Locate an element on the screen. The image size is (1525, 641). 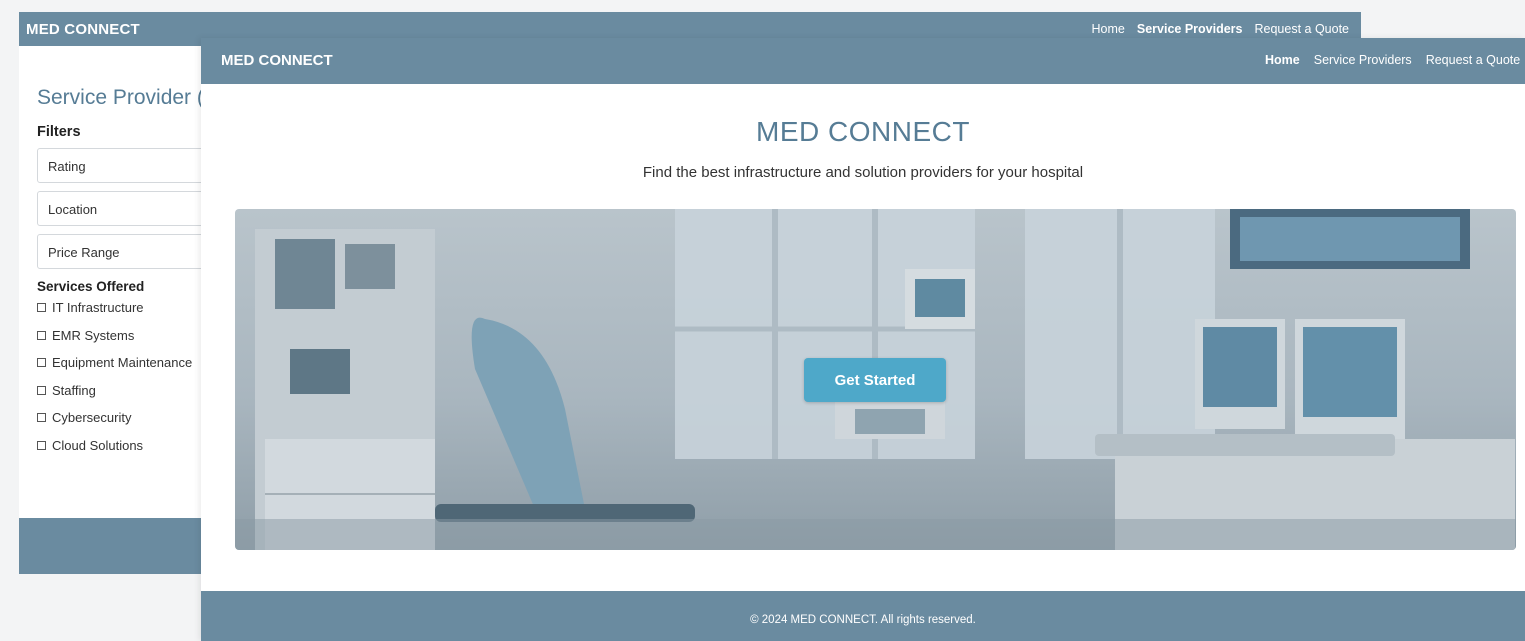
back-nav-service-providers: Service Providers is located at coordinates (1190, 29).